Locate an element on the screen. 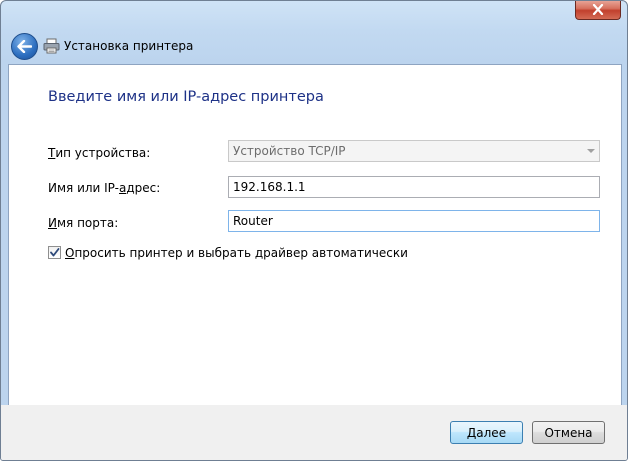 This screenshot has height=461, width=628. page-heading: Введите имя или IP-адрес принтера is located at coordinates (186, 97).